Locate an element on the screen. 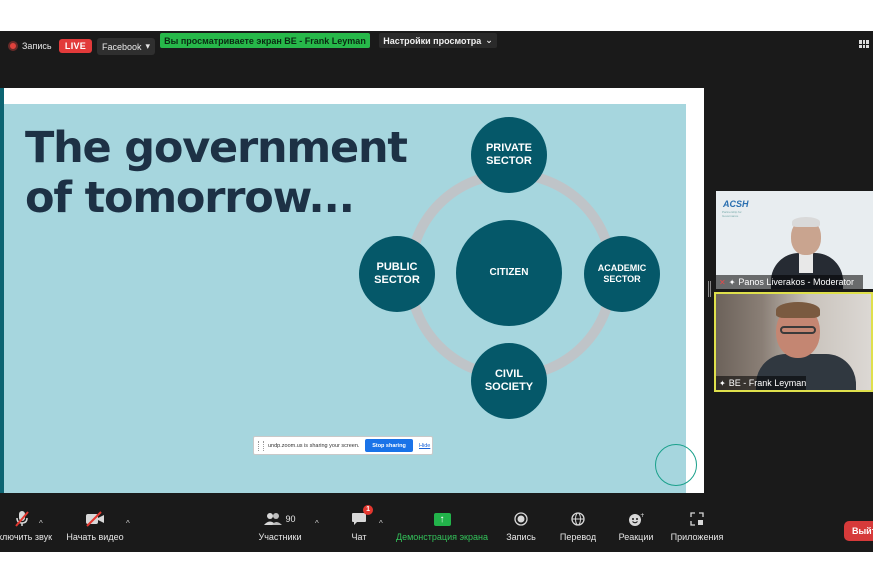  globe-icon is located at coordinates (578, 519).